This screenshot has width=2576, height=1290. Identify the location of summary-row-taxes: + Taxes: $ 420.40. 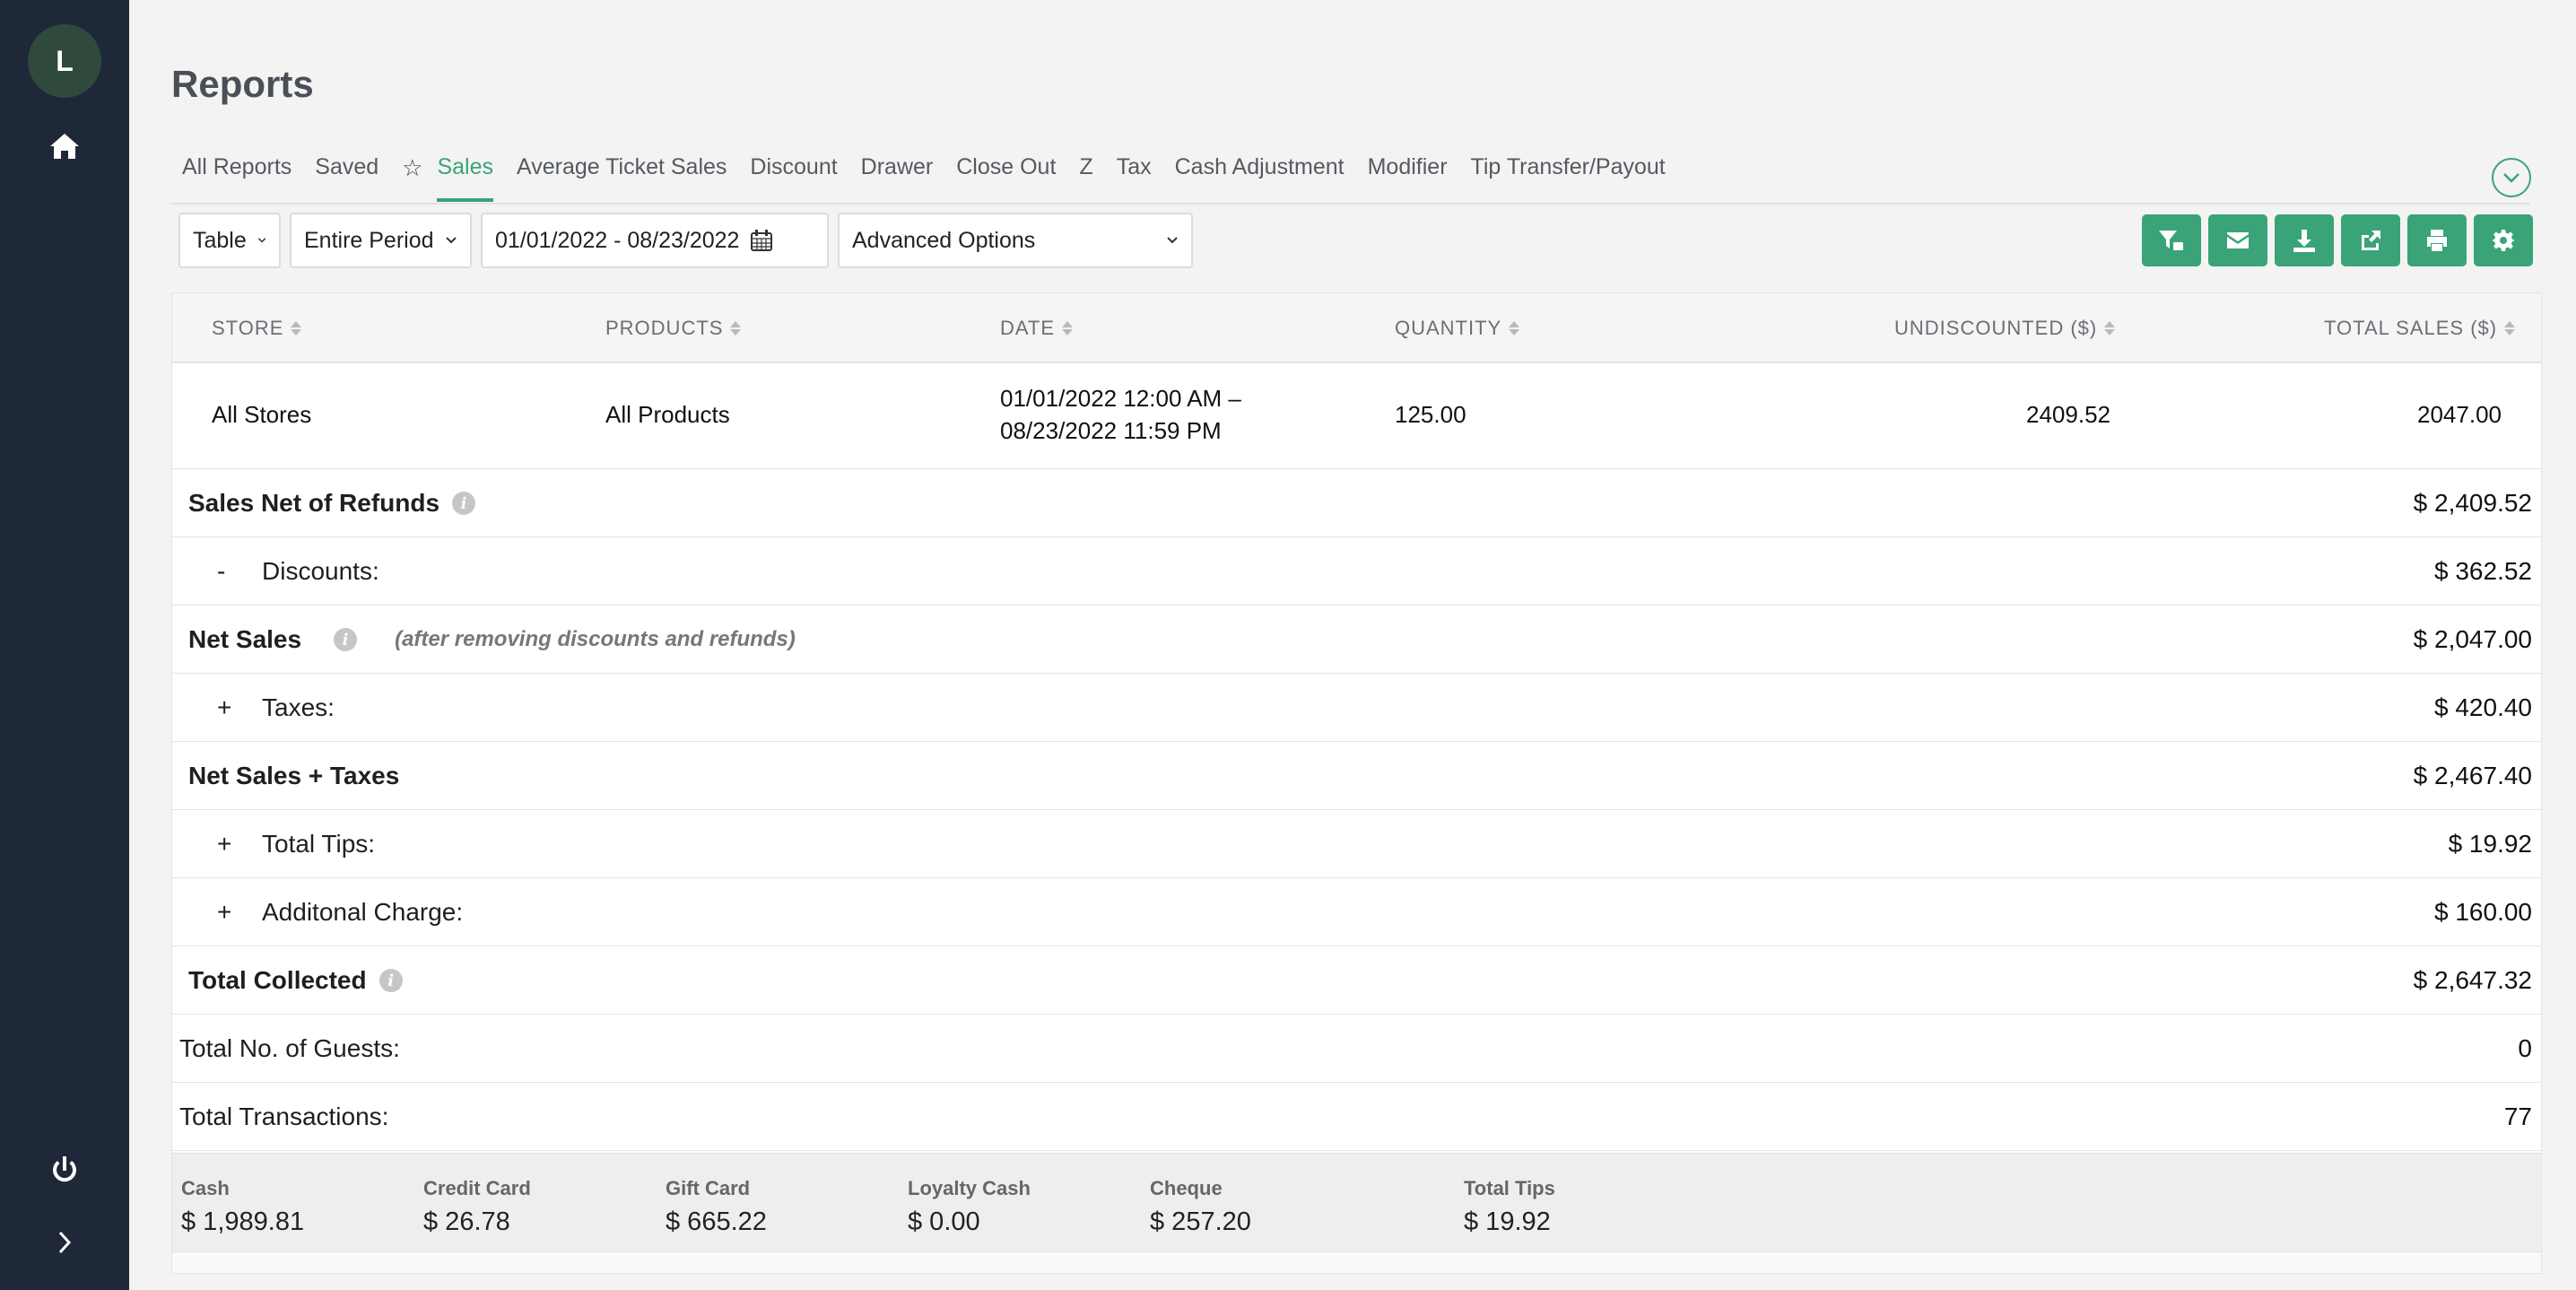
(1356, 708).